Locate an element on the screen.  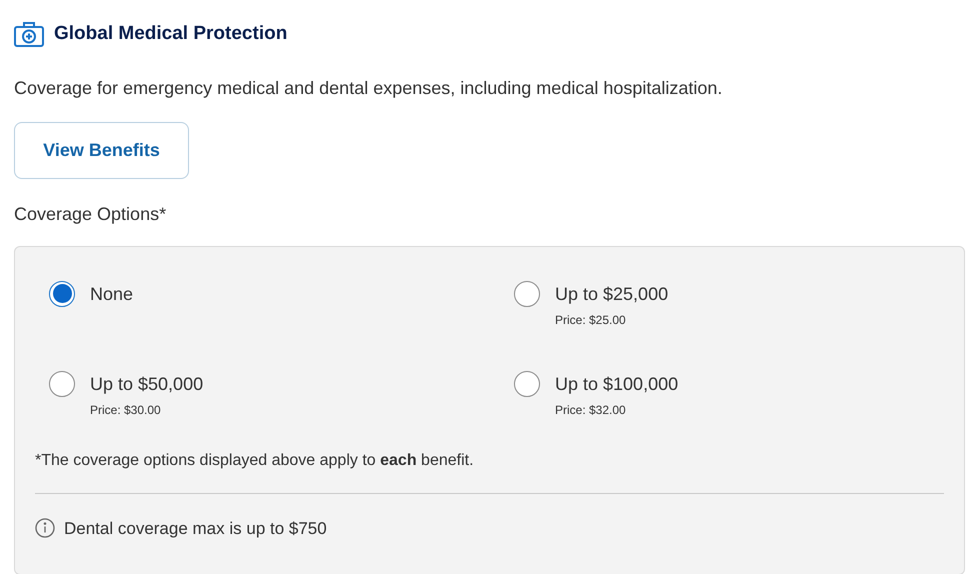
info-icon is located at coordinates (45, 528).